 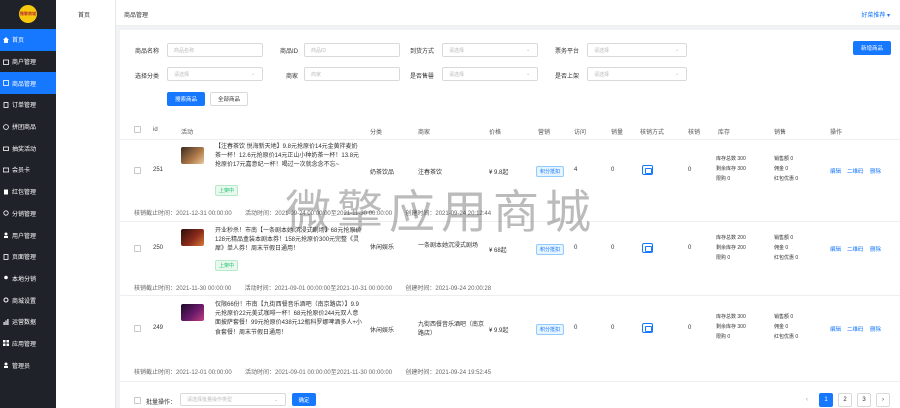 What do you see at coordinates (637, 50) in the screenshot?
I see `platform-select: 请选择 ⌄` at bounding box center [637, 50].